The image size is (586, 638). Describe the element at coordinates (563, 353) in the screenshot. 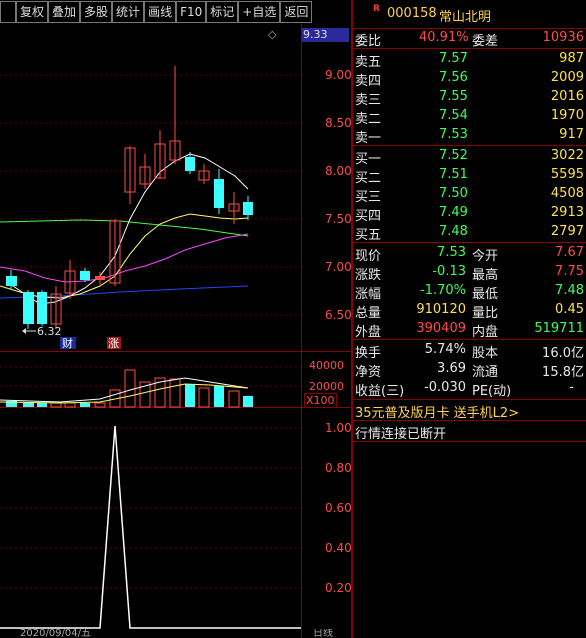

I see `share-capital: 16.0亿` at that location.